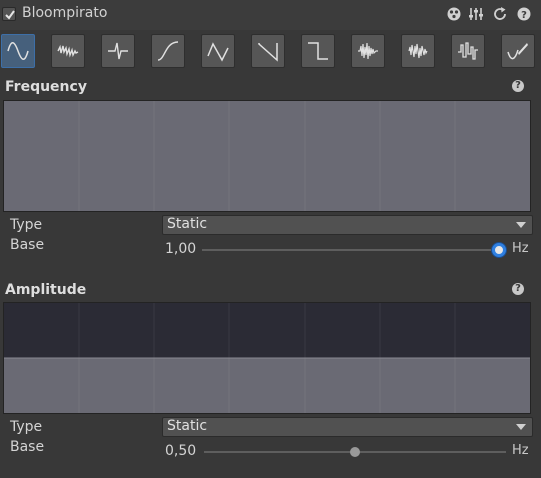 Image resolution: width=541 pixels, height=478 pixels. What do you see at coordinates (187, 426) in the screenshot?
I see `amplitude-type-value: Static` at bounding box center [187, 426].